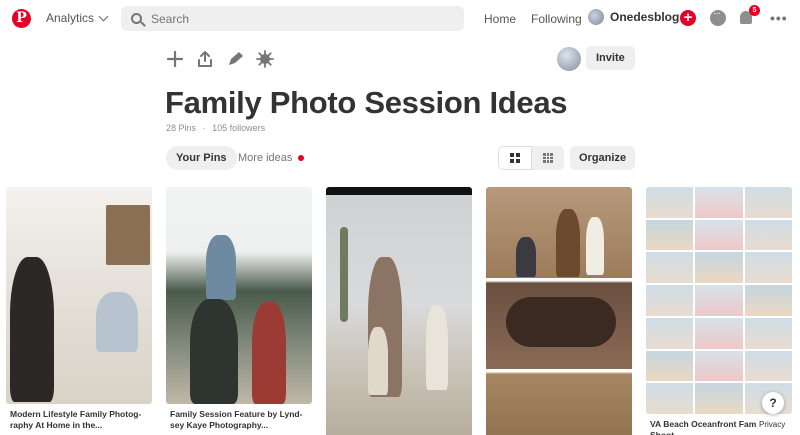  Describe the element at coordinates (235, 59) in the screenshot. I see `pencil-icon` at that location.